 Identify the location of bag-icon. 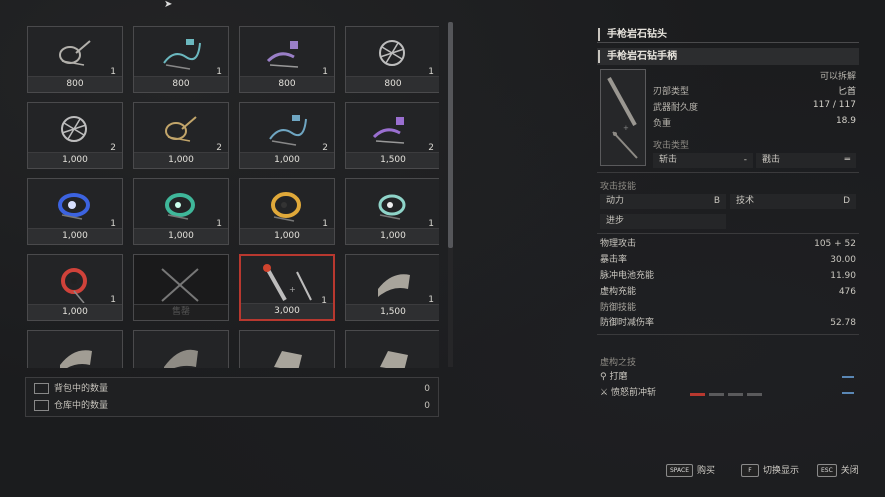
(41, 388).